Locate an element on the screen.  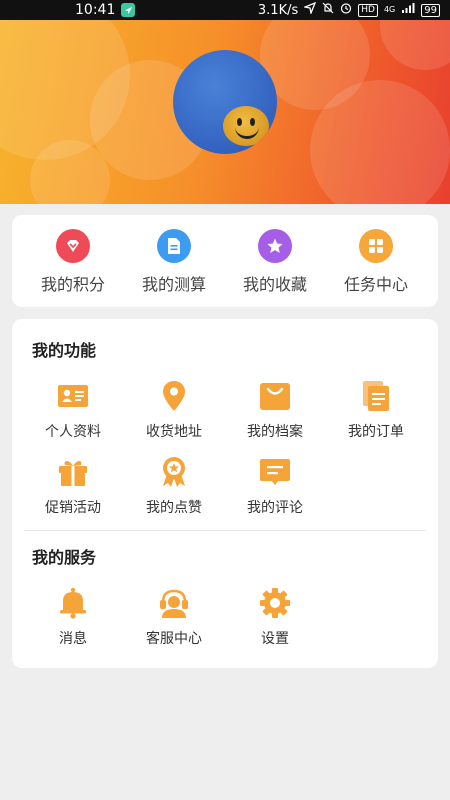
shopping-bag-icon is located at coordinates (275, 396).